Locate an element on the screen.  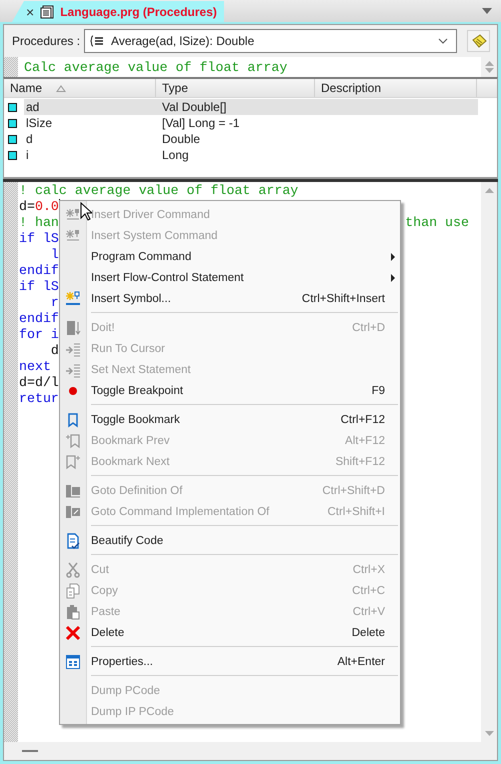
scissors-icon is located at coordinates (73, 570).